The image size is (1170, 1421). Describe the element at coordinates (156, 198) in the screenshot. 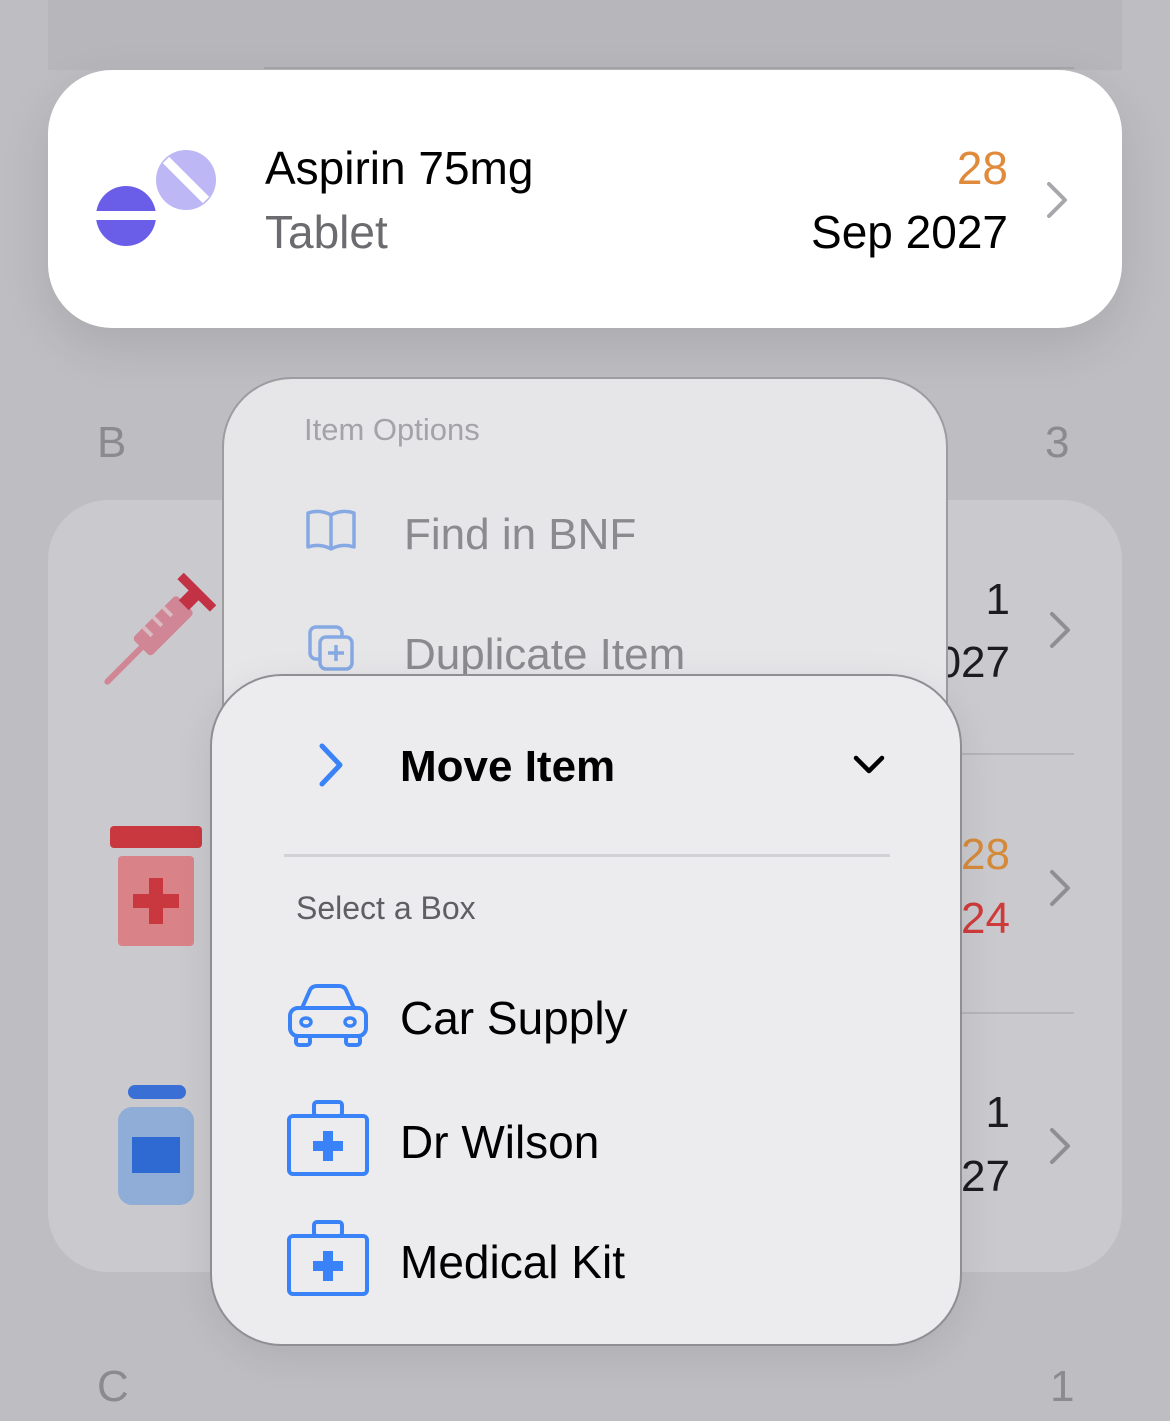

I see `pills-icon` at that location.